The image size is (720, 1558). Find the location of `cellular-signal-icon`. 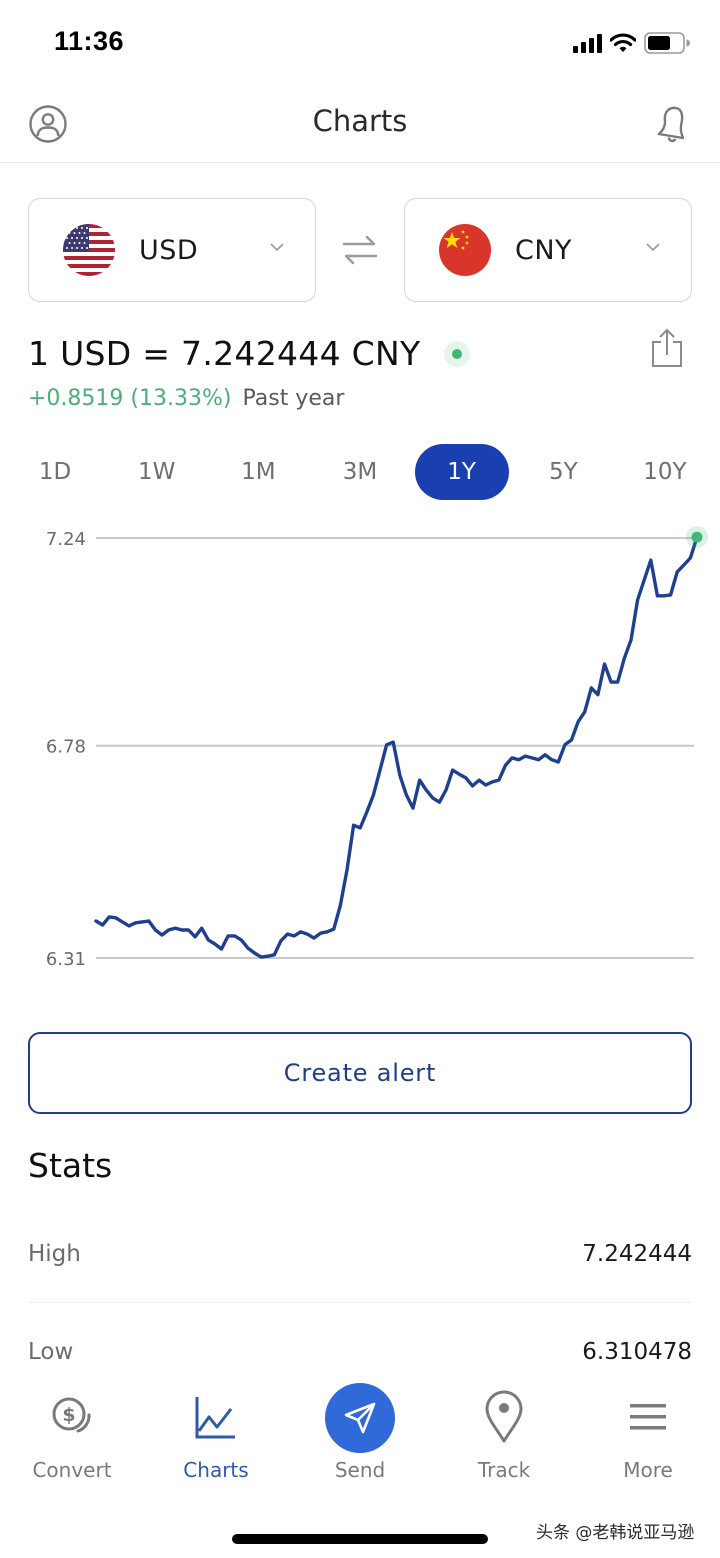

cellular-signal-icon is located at coordinates (587, 43).